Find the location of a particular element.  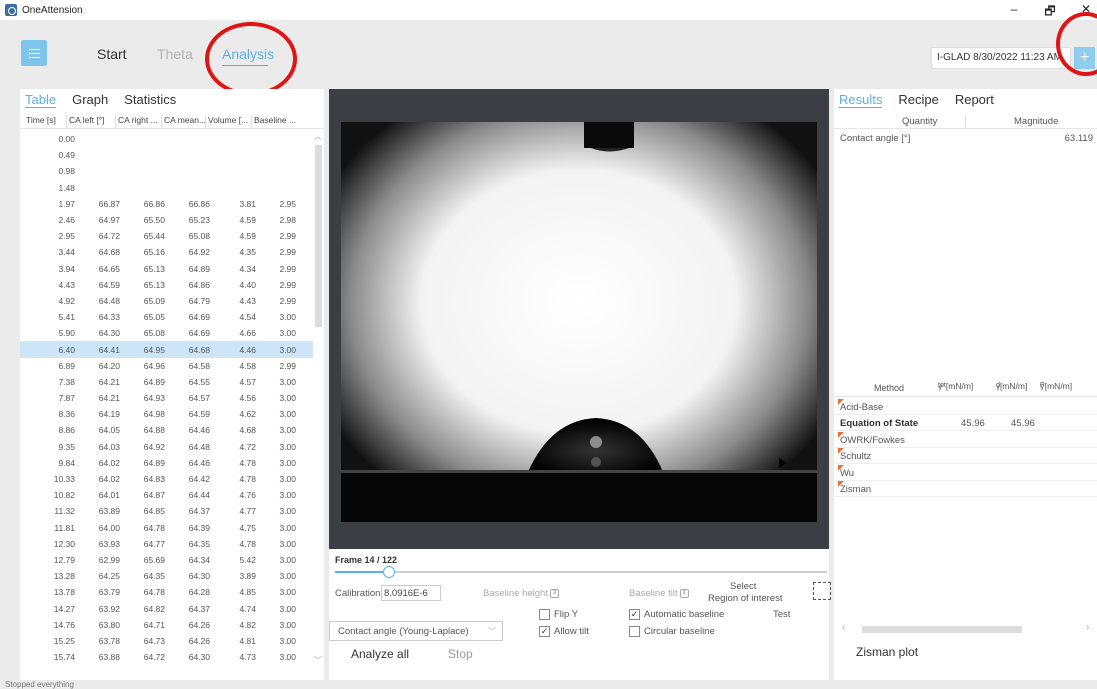

table-row: 5.90 64.30 65.08 64.69 4.66 3.00 is located at coordinates (166, 333).